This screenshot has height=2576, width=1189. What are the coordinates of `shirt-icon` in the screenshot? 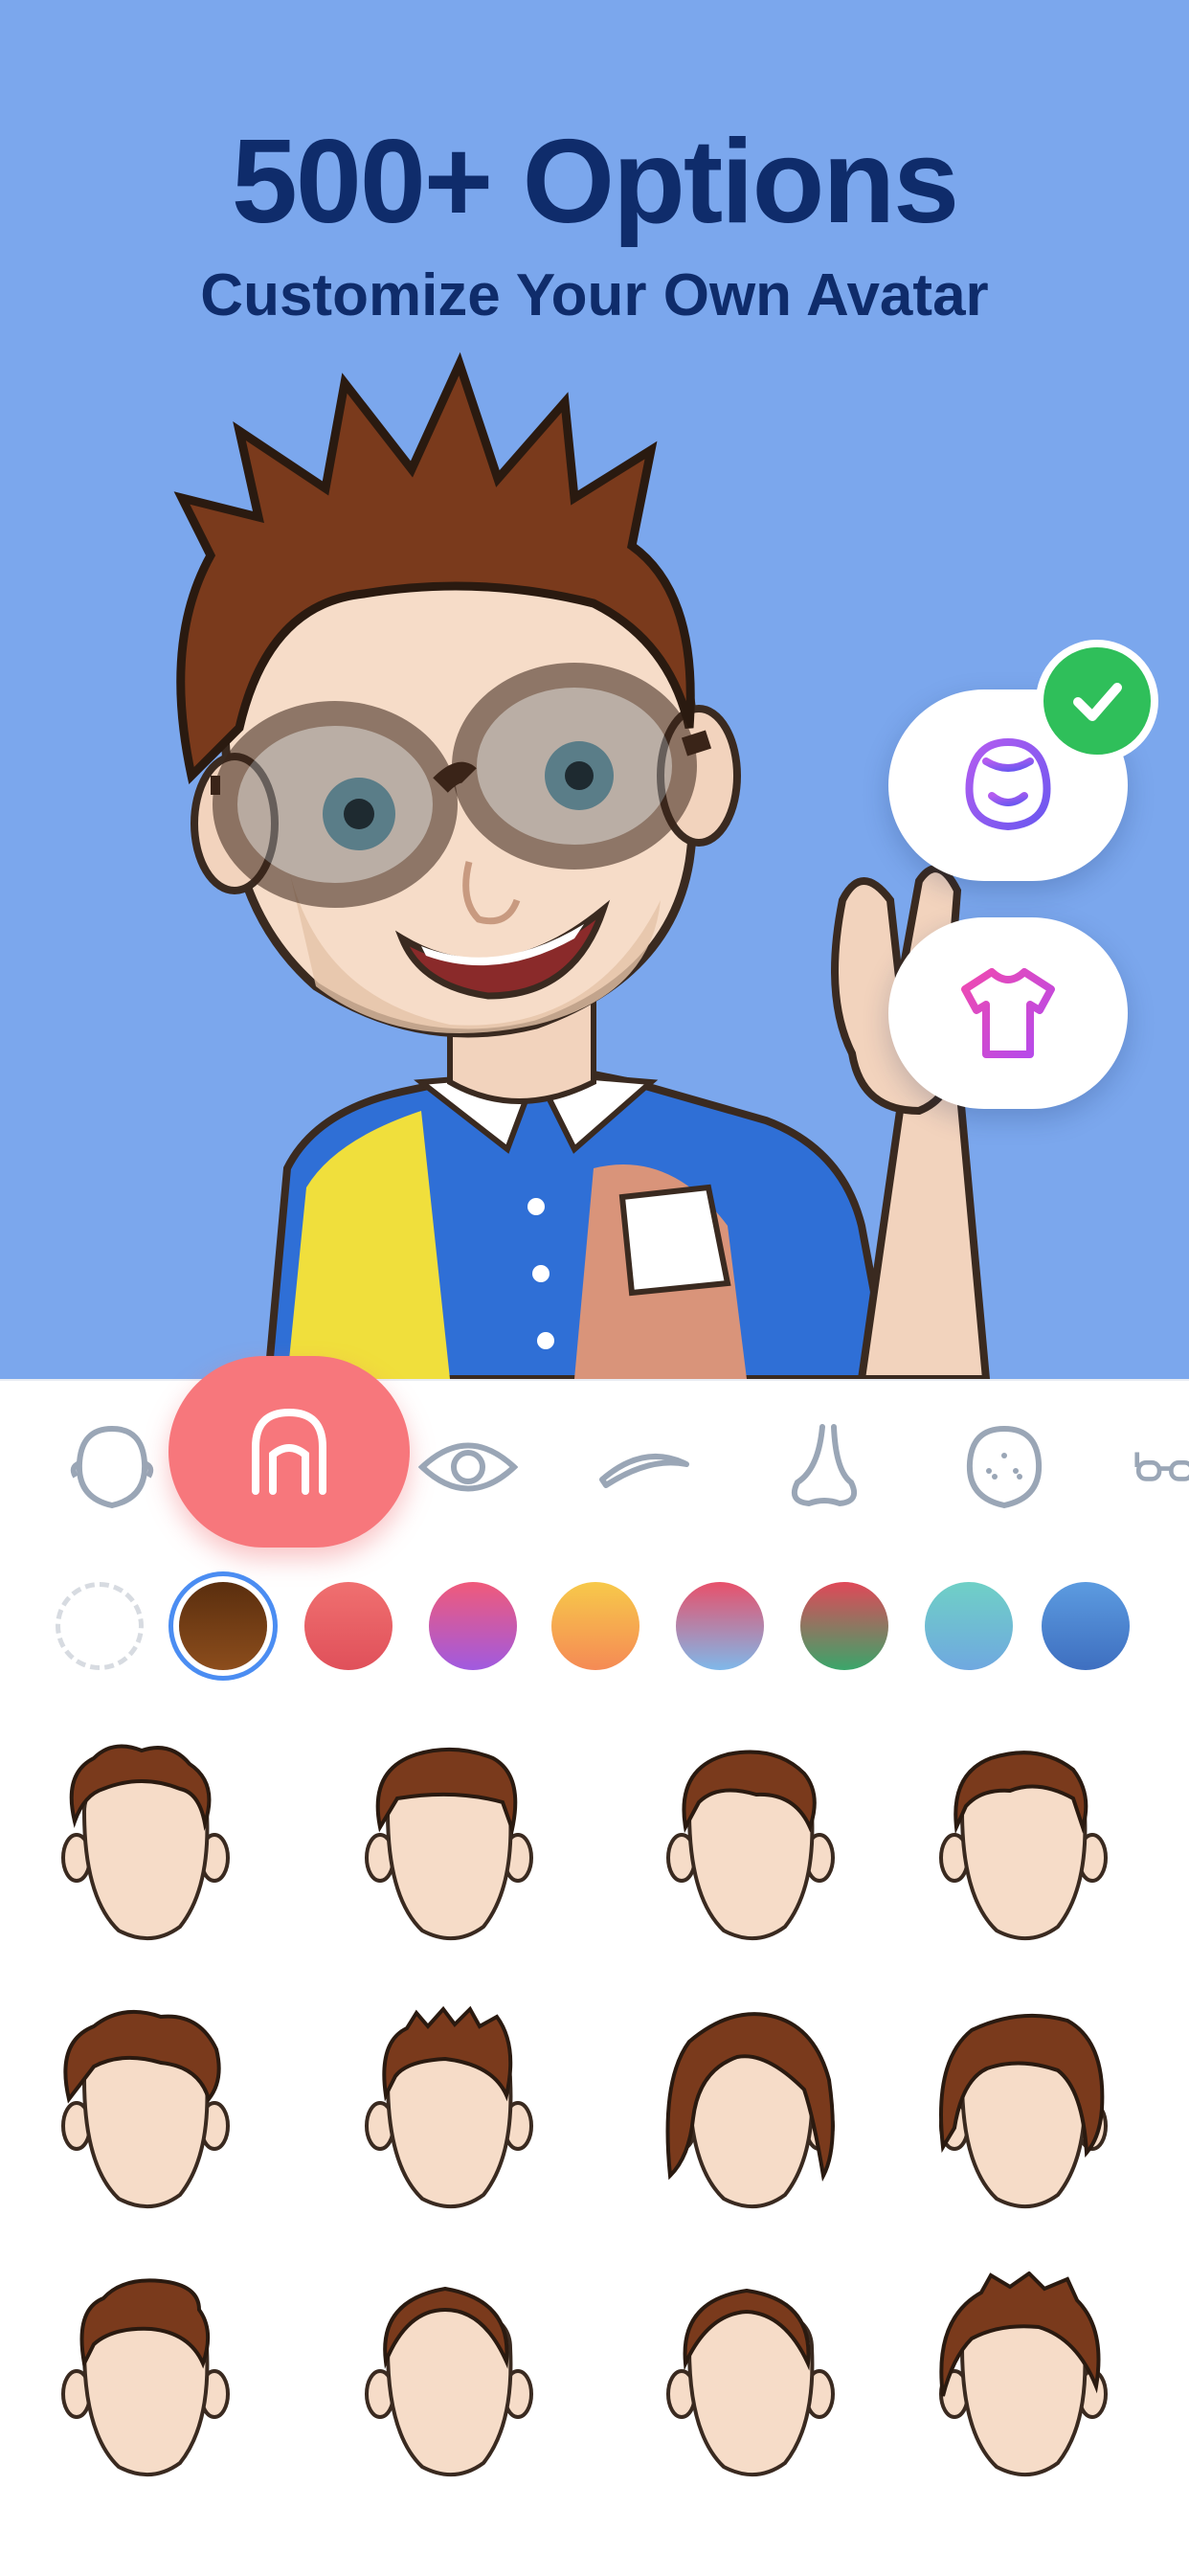 It's located at (1008, 1013).